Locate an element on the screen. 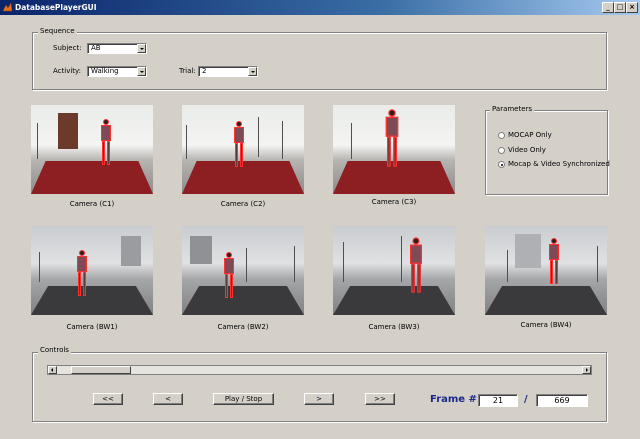 This screenshot has height=439, width=640. minimize-button: _ is located at coordinates (608, 7).